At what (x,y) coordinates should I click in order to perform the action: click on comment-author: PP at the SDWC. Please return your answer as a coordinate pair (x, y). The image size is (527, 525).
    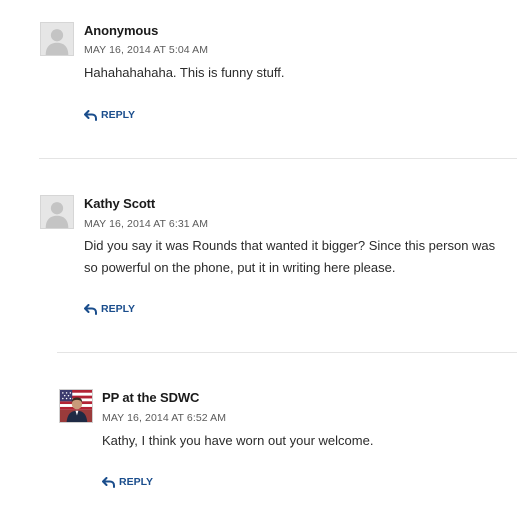
    Looking at the image, I should click on (150, 397).